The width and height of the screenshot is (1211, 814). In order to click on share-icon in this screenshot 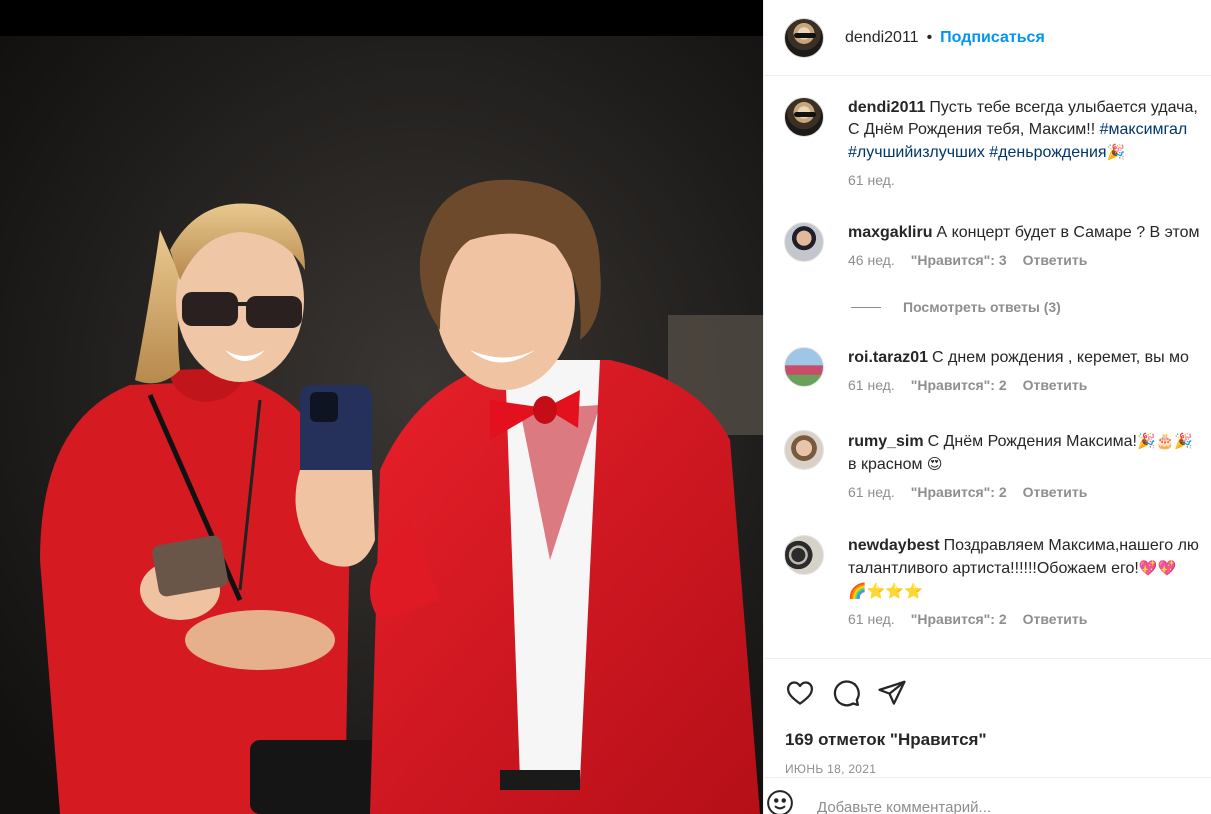, I will do `click(892, 693)`.